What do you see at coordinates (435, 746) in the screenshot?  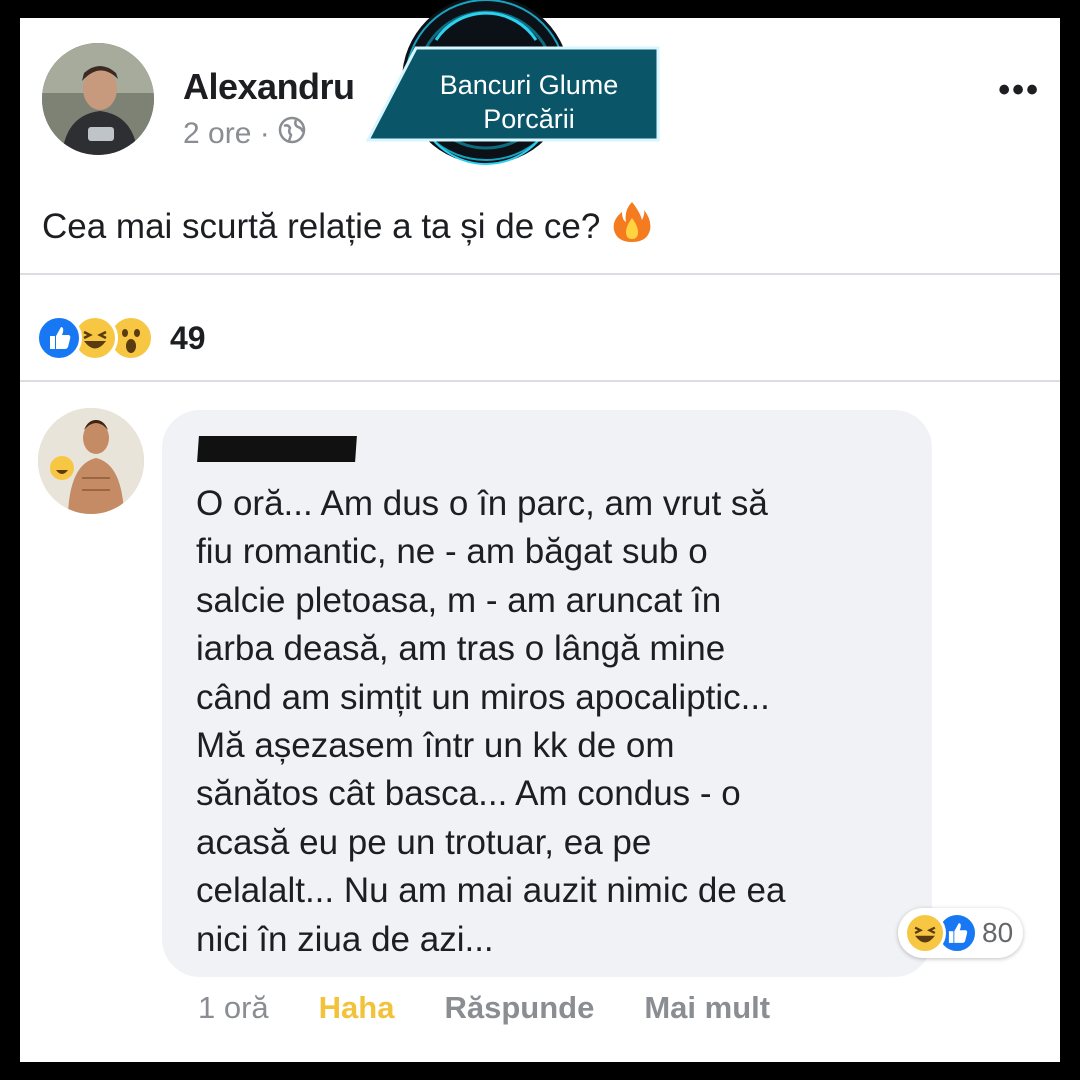 I see `comment-line: Mă așezasem într un kk de om` at bounding box center [435, 746].